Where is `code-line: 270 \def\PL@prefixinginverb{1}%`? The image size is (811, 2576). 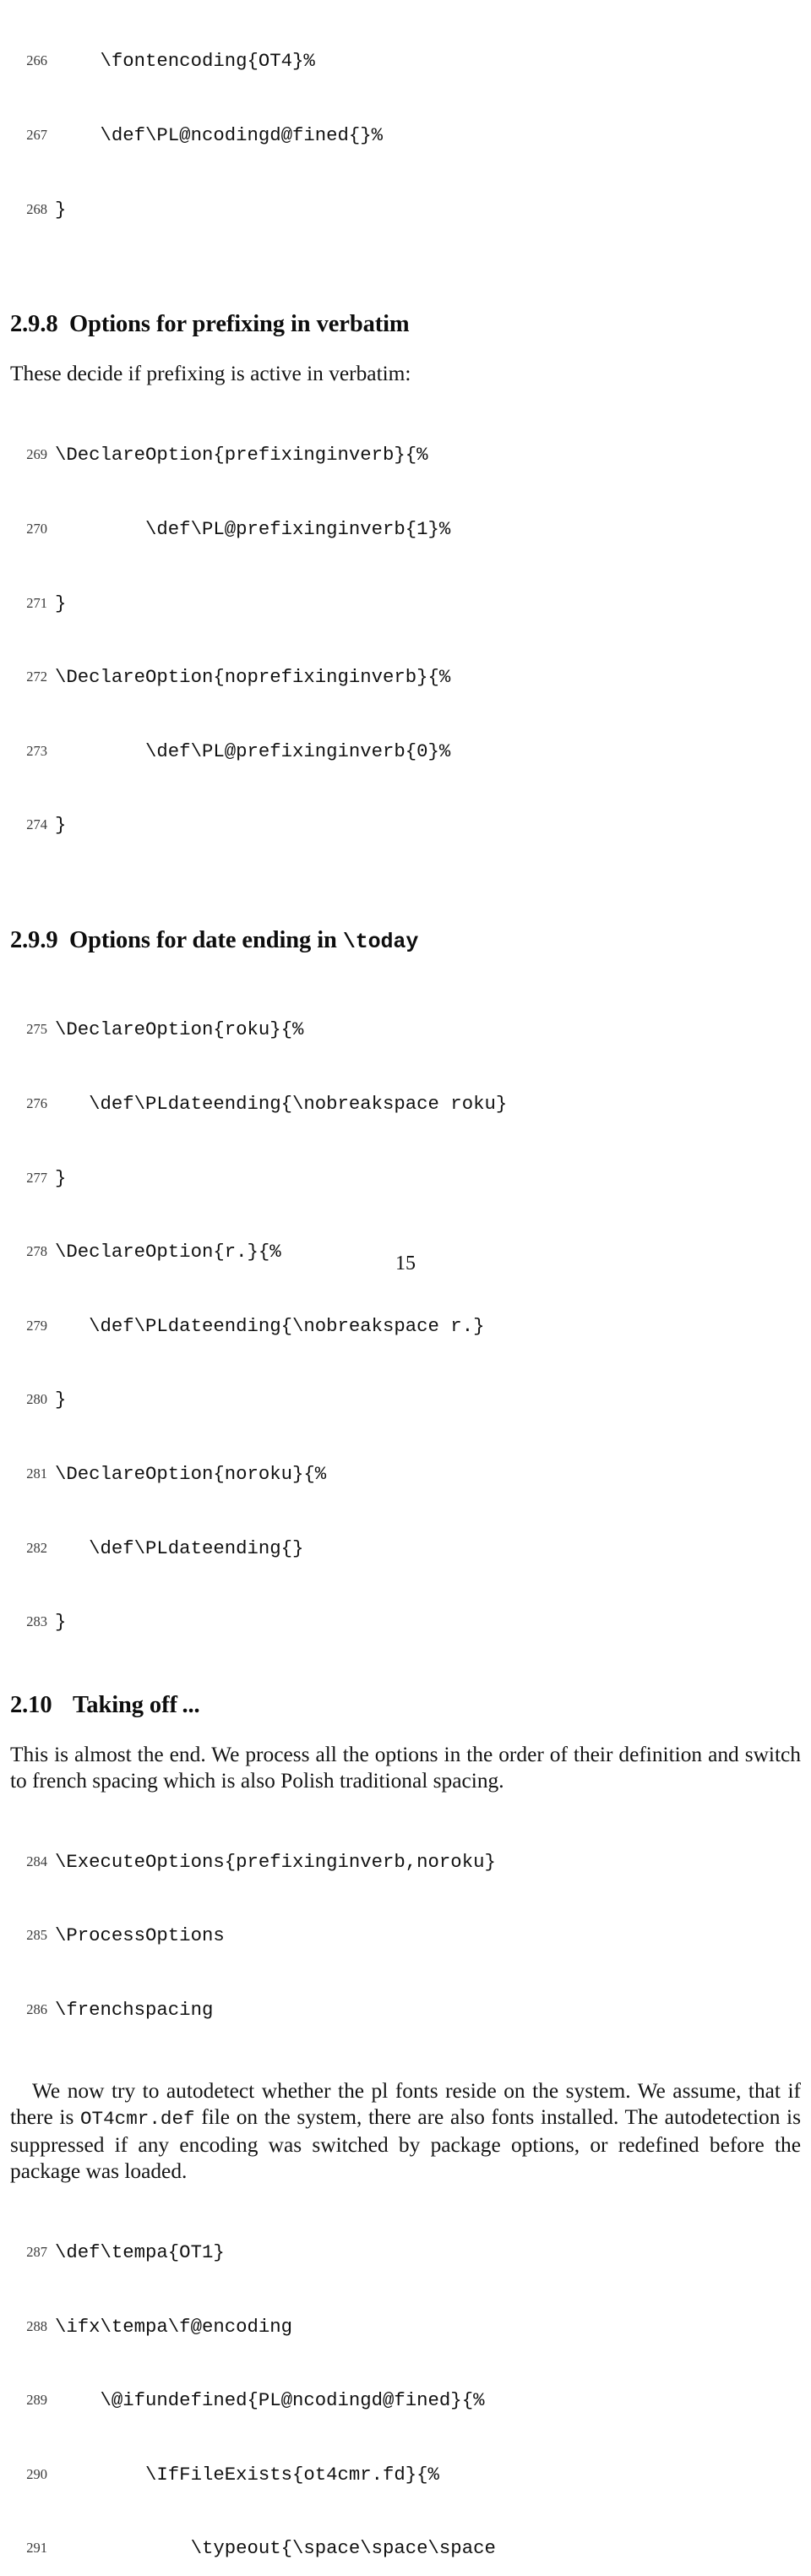
code-line: 270 \def\PL@prefixinginverb{1}% is located at coordinates (406, 529).